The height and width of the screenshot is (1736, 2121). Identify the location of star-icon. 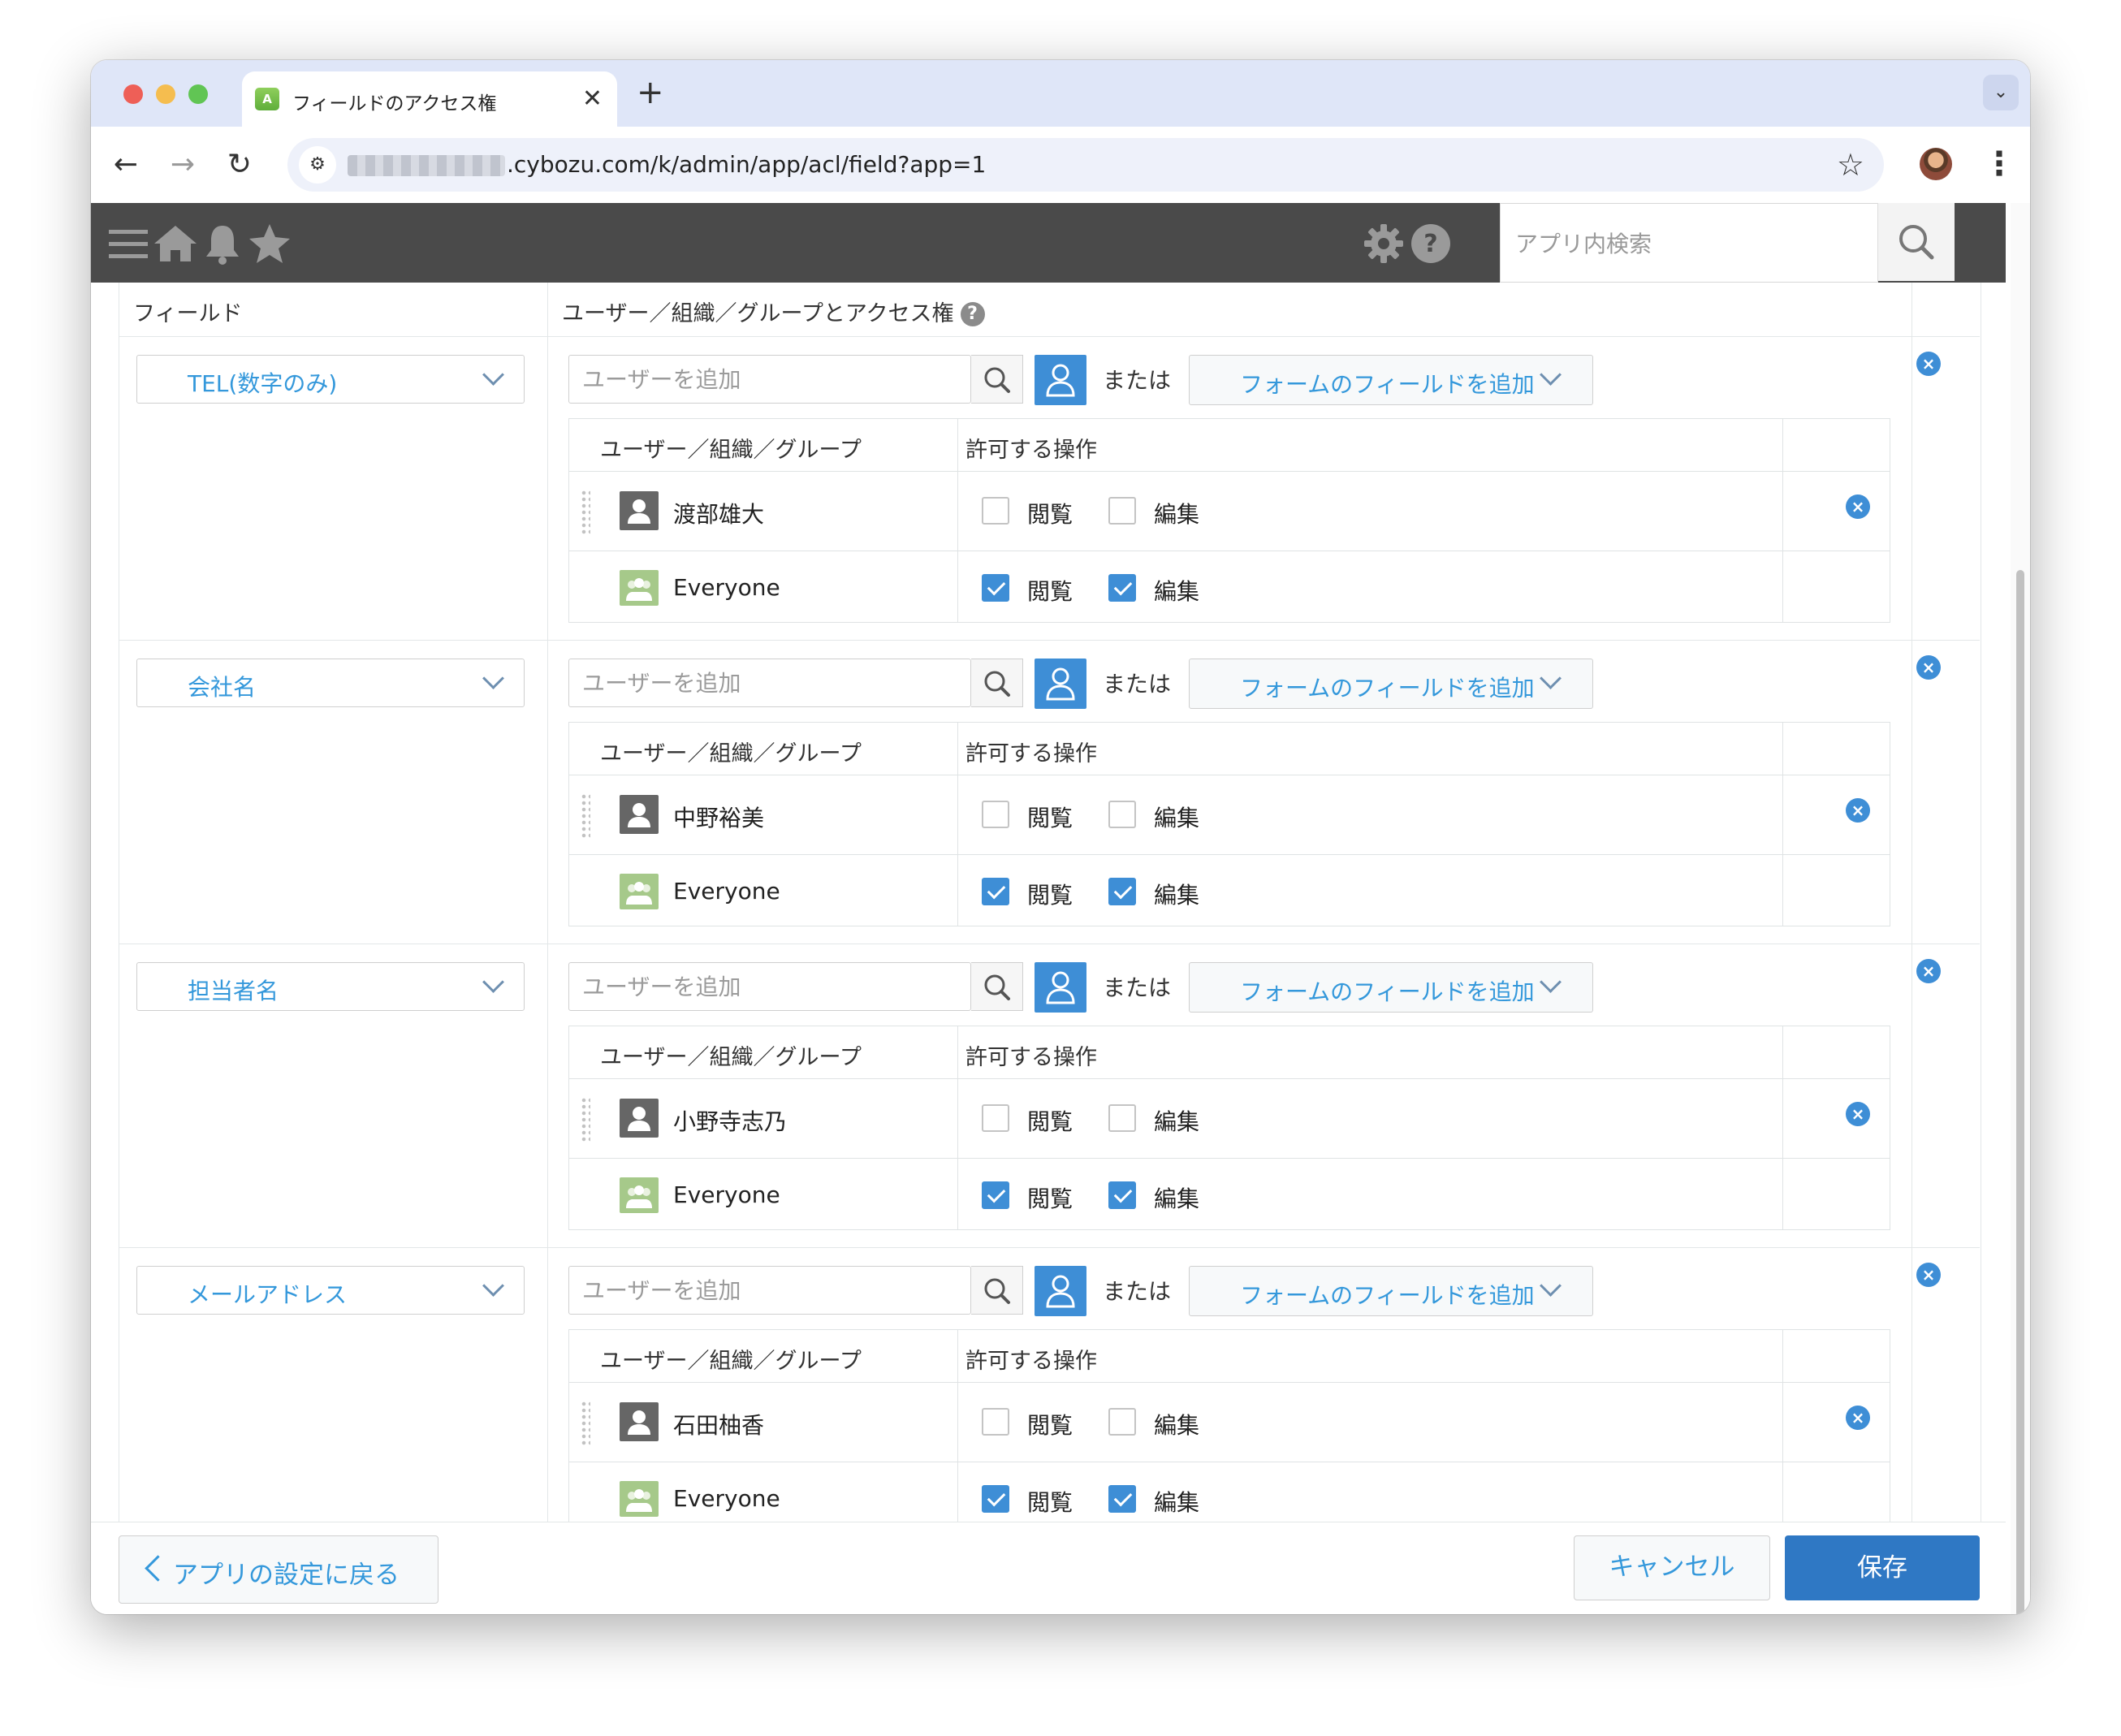
(269, 243).